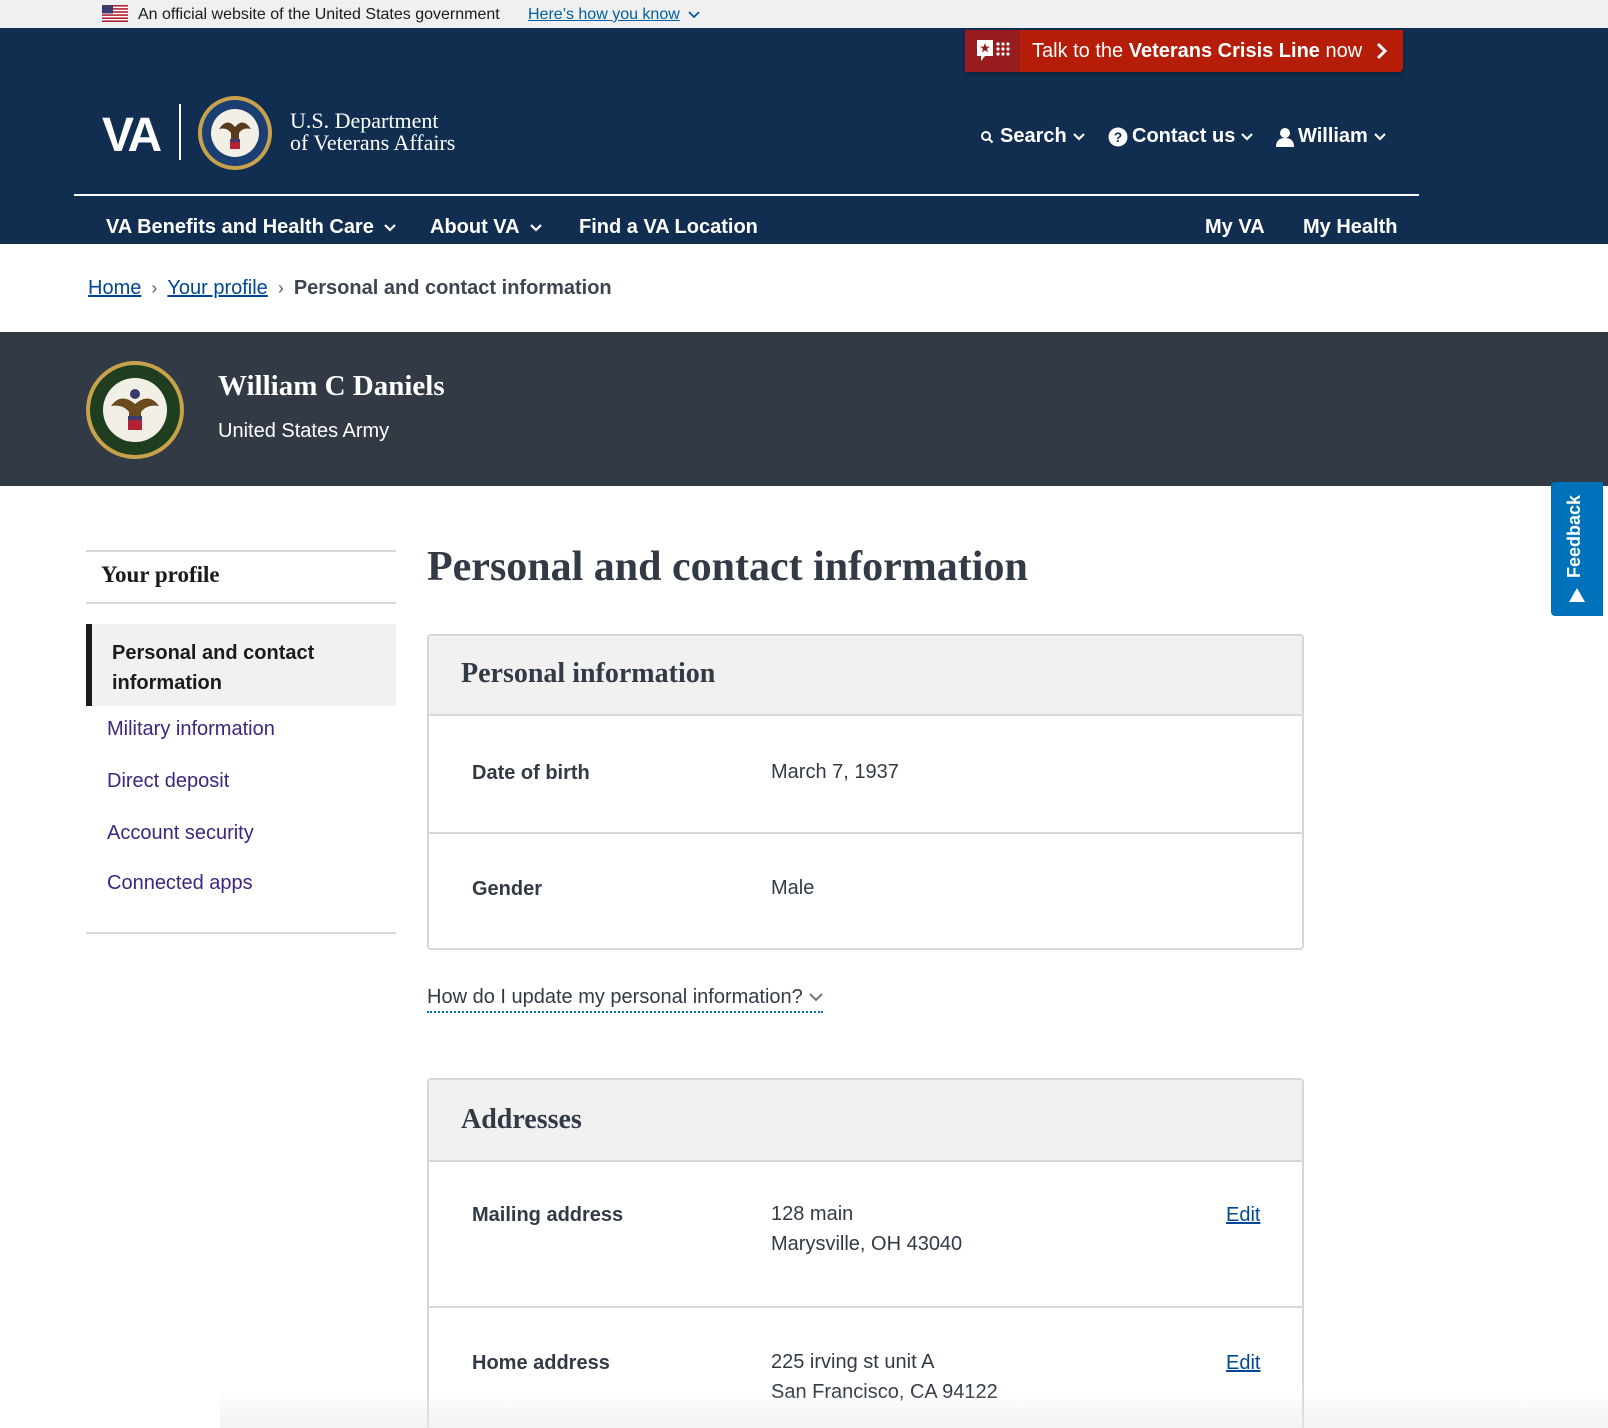 The width and height of the screenshot is (1608, 1428). What do you see at coordinates (475, 227) in the screenshot?
I see `nav-about-label: About VA` at bounding box center [475, 227].